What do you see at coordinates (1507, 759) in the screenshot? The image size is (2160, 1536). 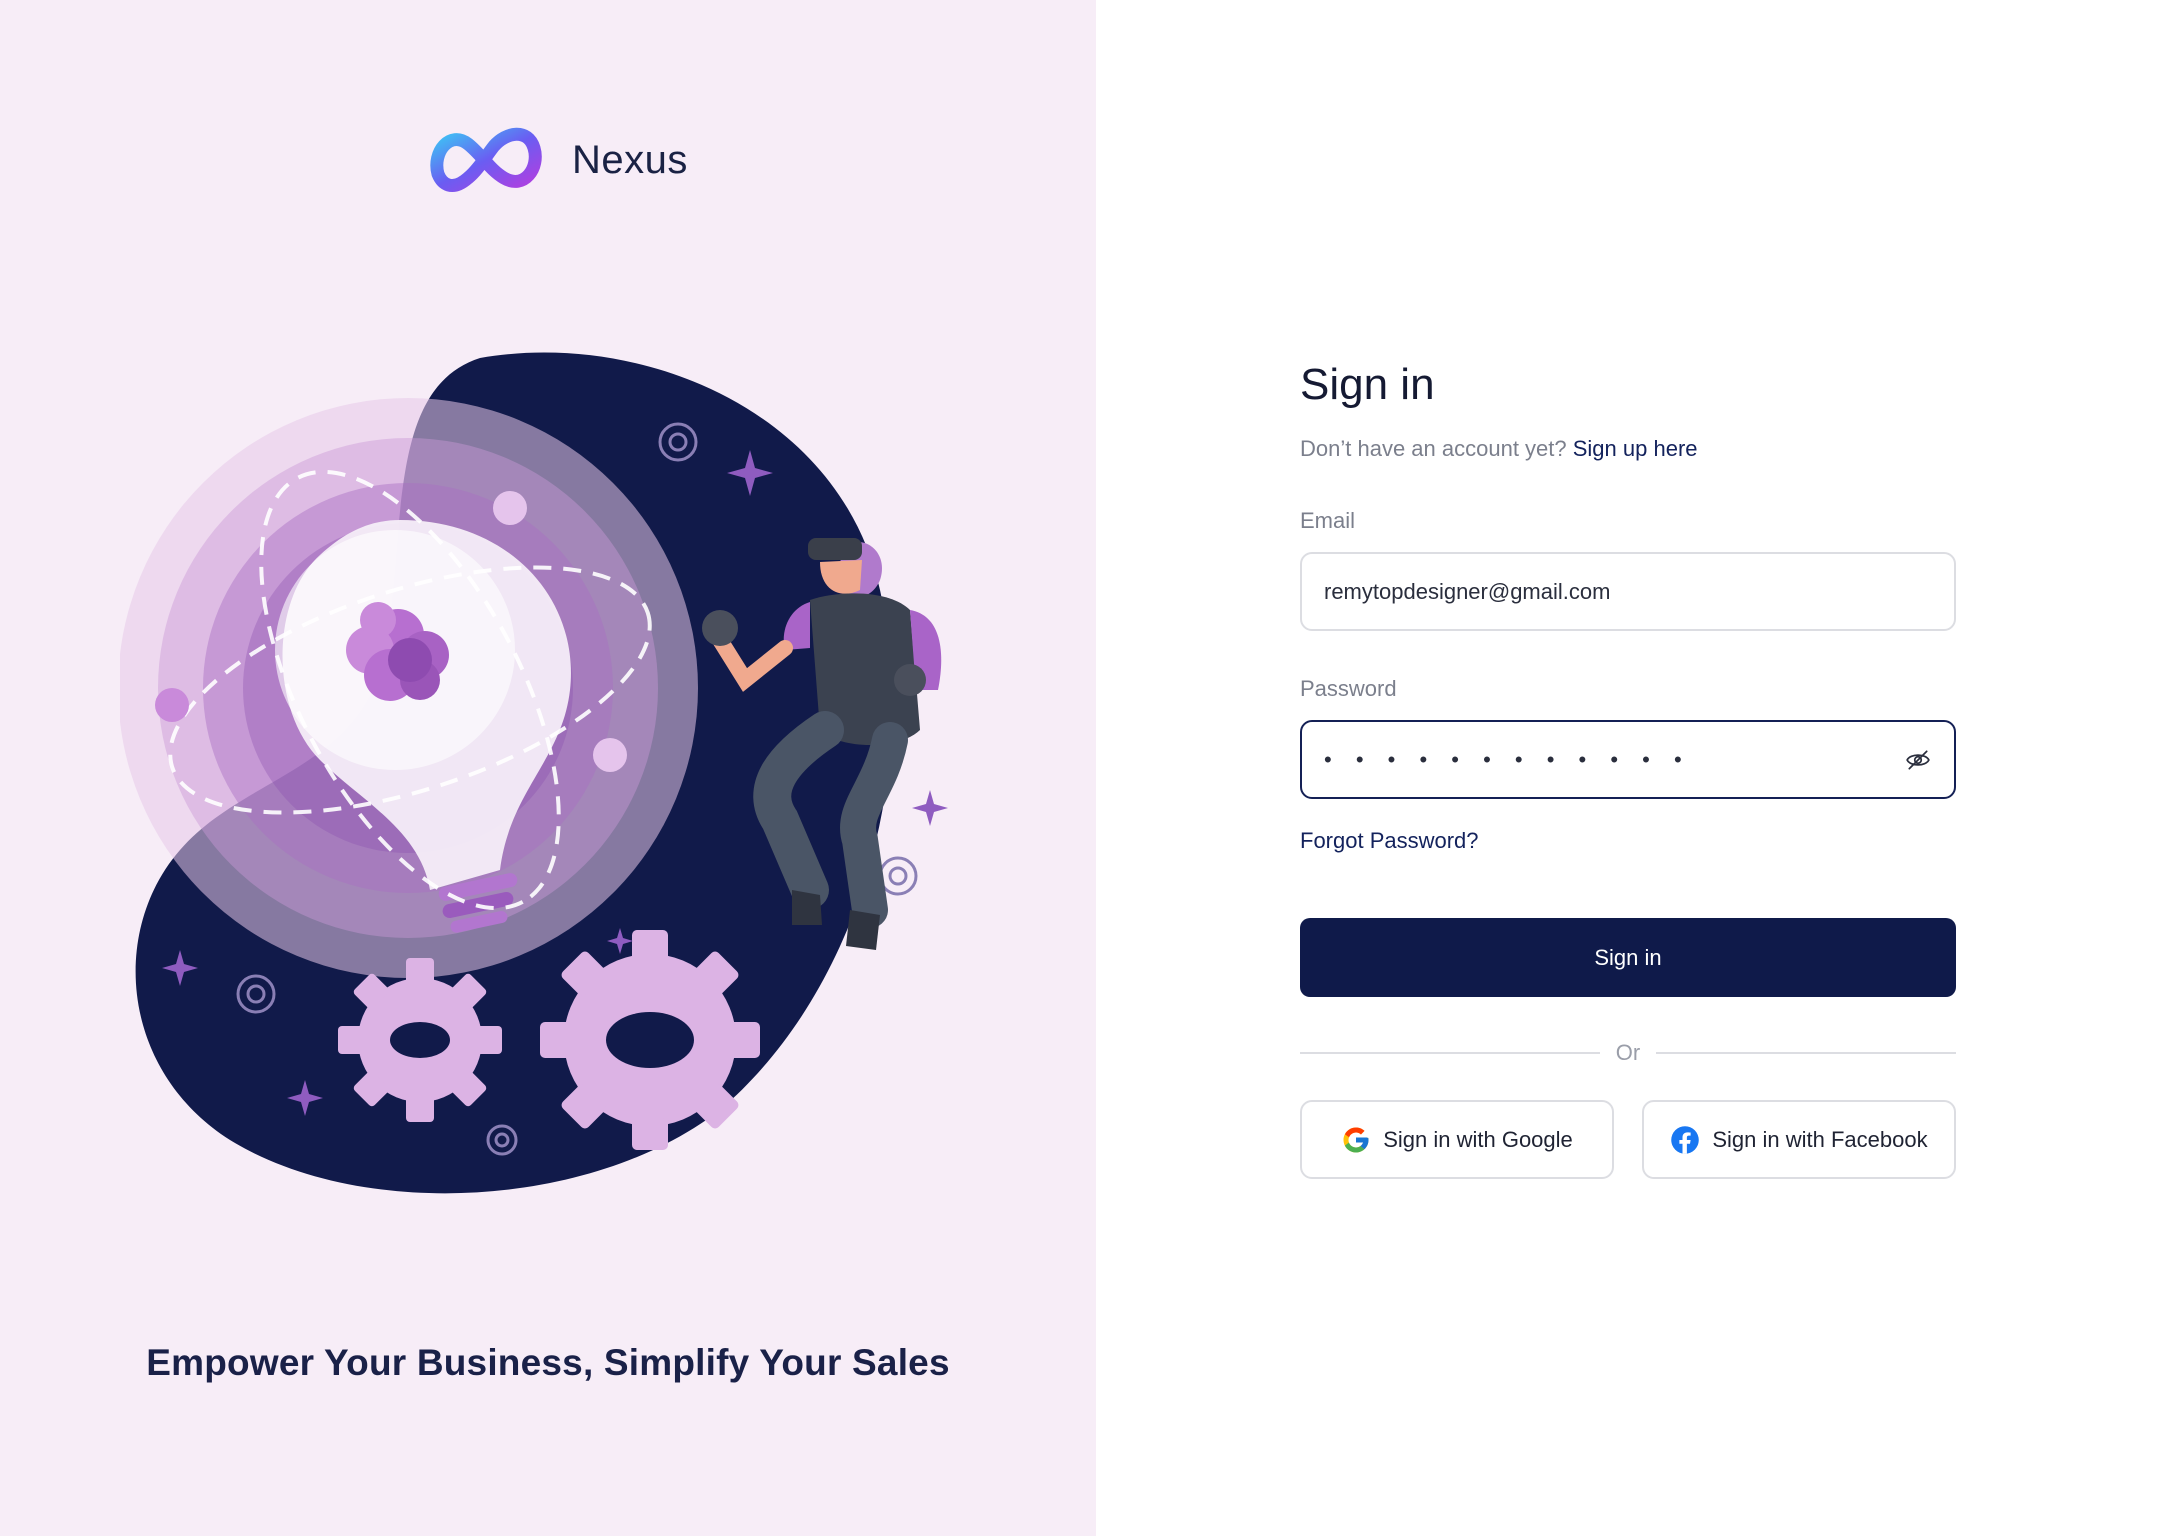 I see `password-value: • • • • • • • • • • • •` at bounding box center [1507, 759].